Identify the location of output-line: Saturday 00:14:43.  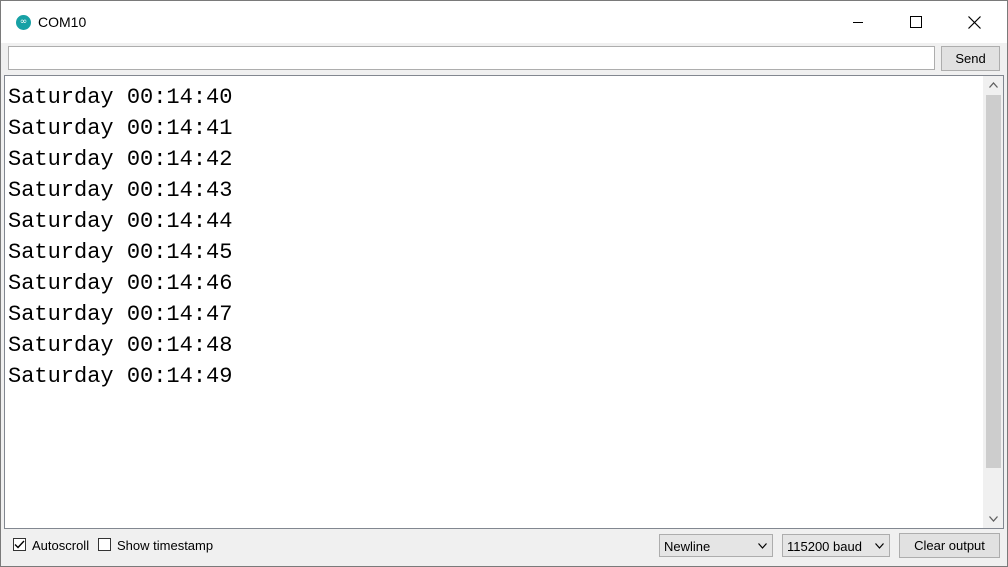
(120, 190).